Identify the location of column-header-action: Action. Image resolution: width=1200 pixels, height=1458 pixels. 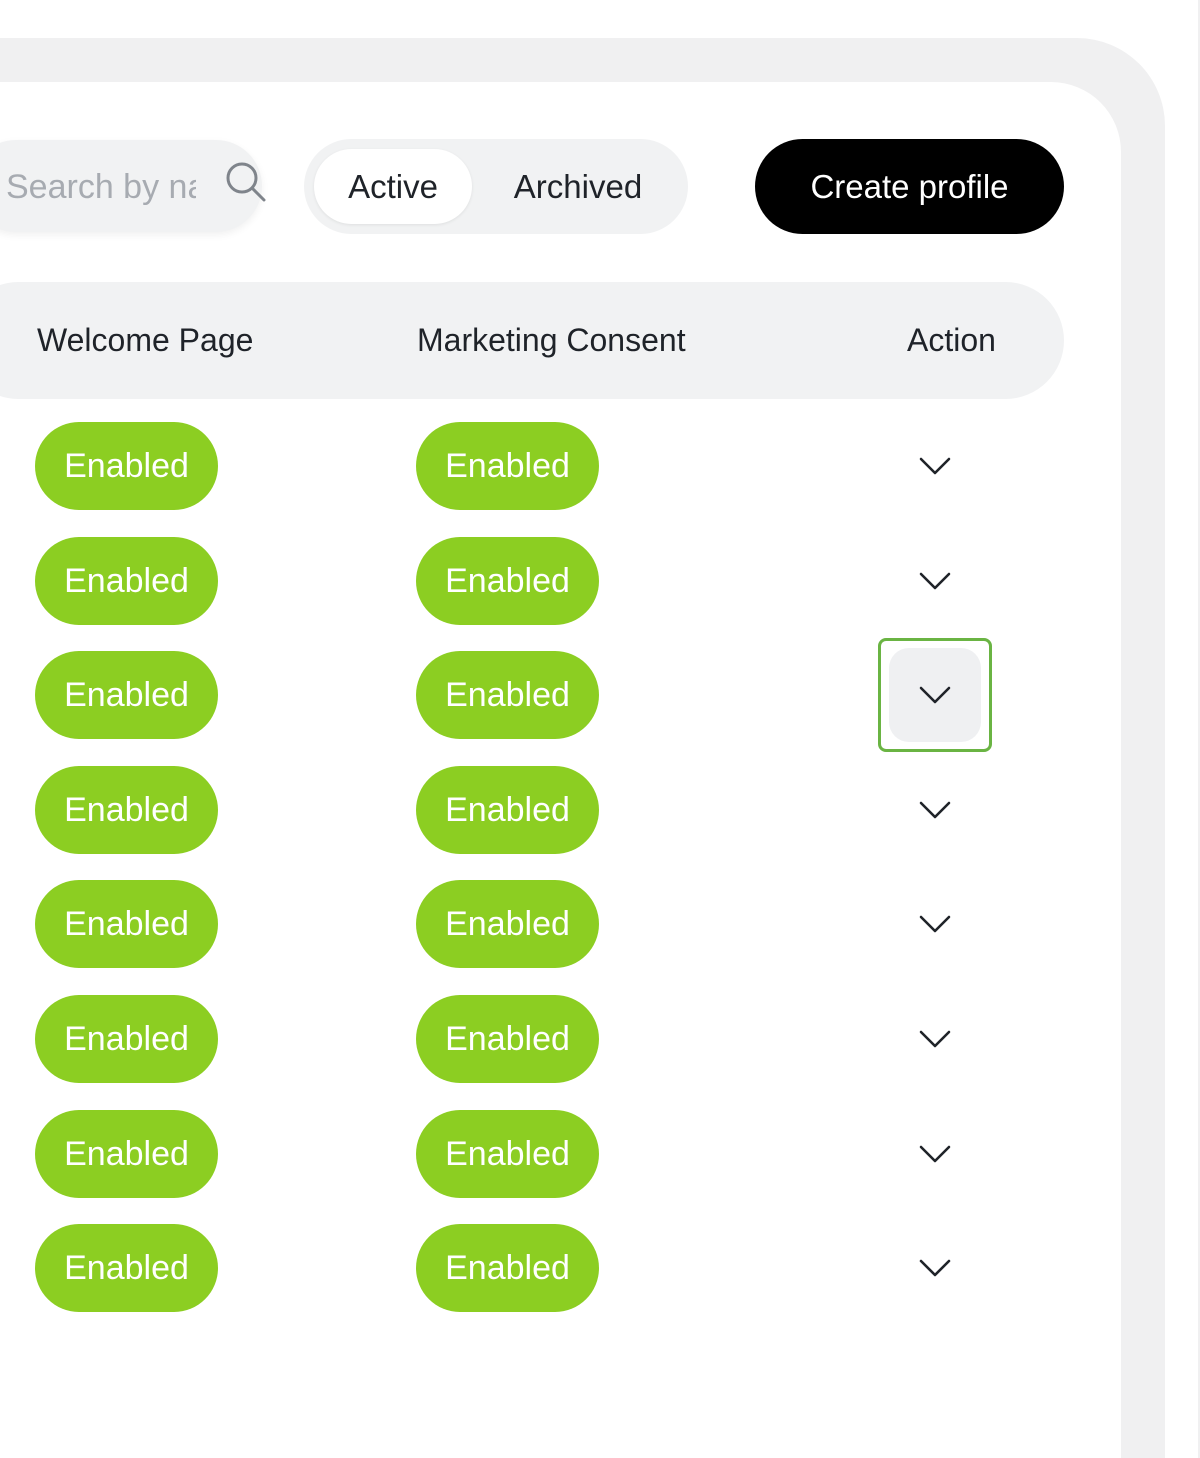
(951, 340).